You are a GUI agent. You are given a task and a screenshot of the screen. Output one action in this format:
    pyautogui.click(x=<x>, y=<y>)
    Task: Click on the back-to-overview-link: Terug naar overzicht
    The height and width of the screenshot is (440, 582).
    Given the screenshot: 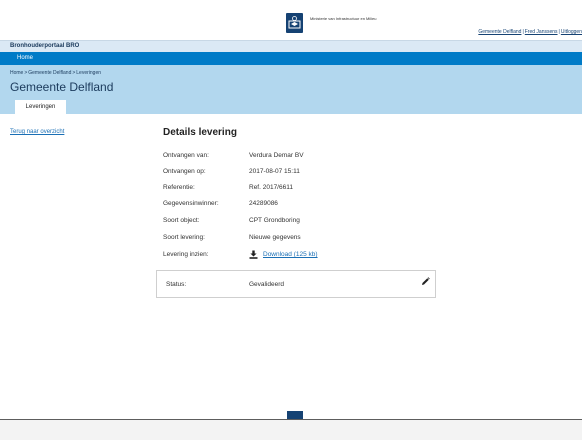 What is the action you would take?
    pyautogui.click(x=37, y=132)
    